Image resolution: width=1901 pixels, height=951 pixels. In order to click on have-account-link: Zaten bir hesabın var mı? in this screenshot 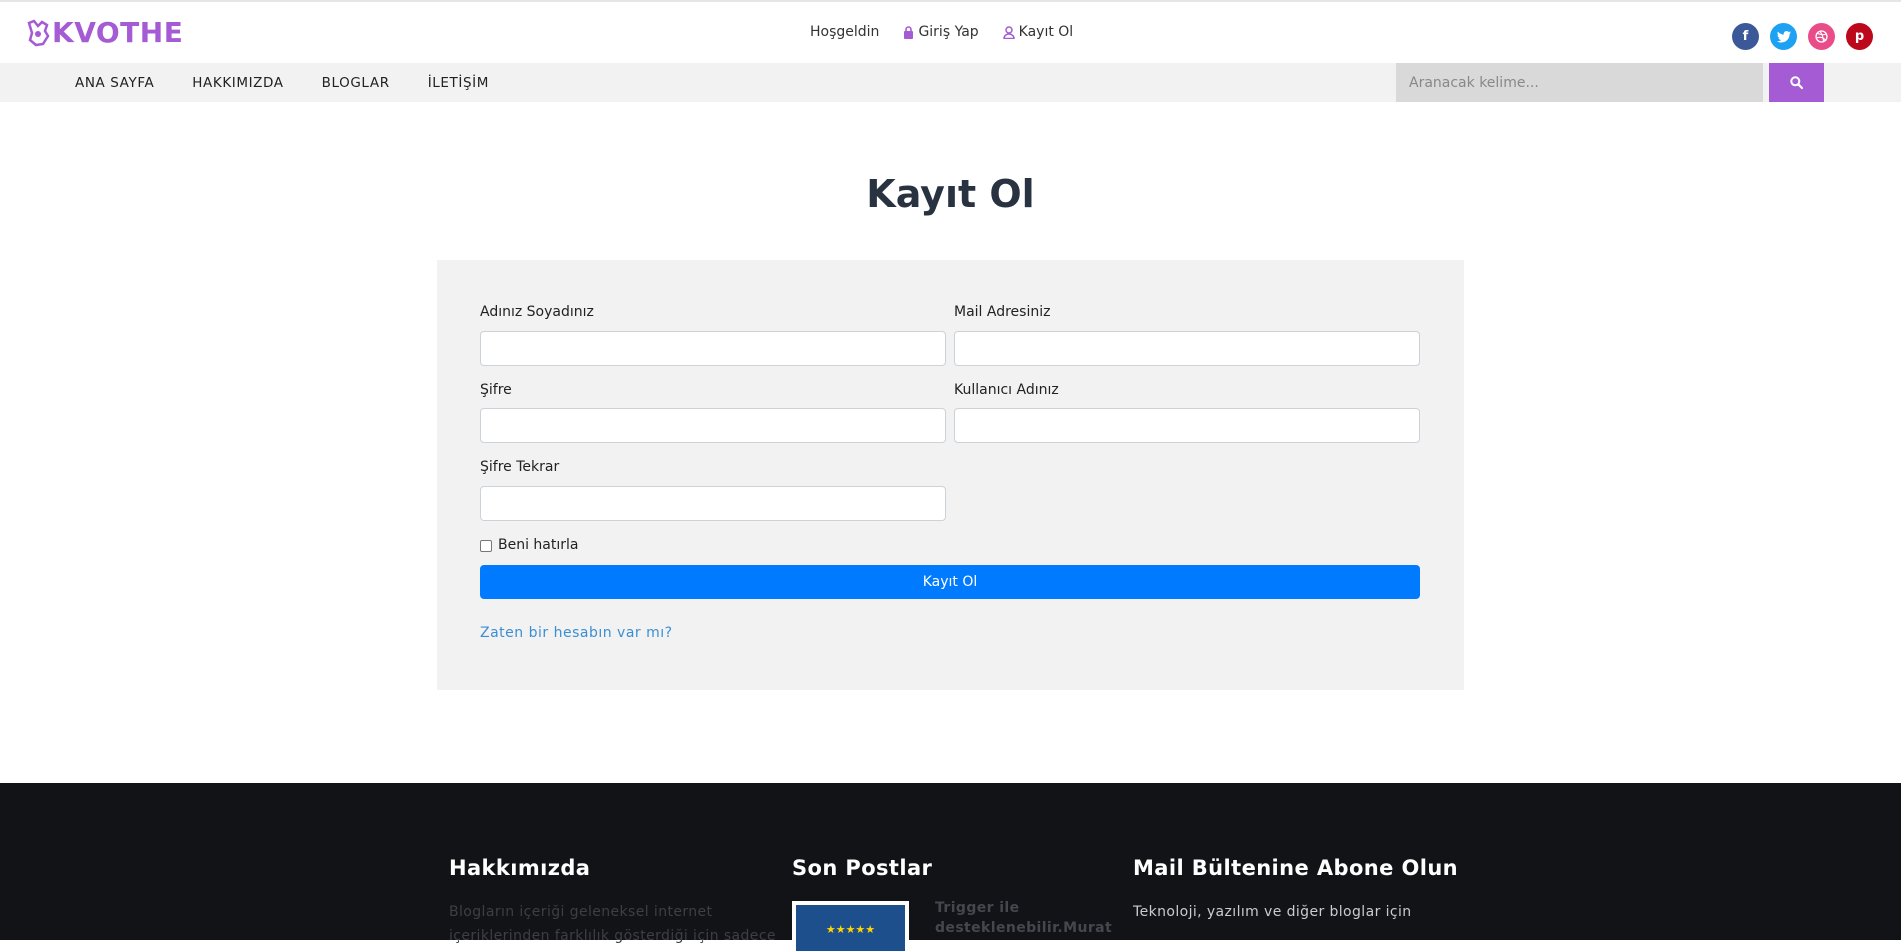, I will do `click(576, 633)`.